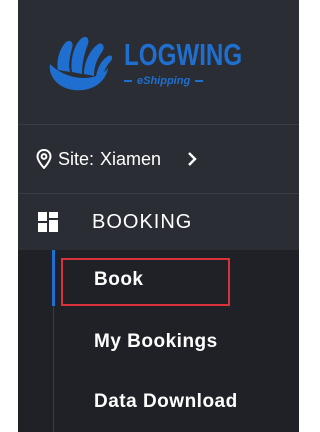  What do you see at coordinates (76, 158) in the screenshot?
I see `site-label: Site:` at bounding box center [76, 158].